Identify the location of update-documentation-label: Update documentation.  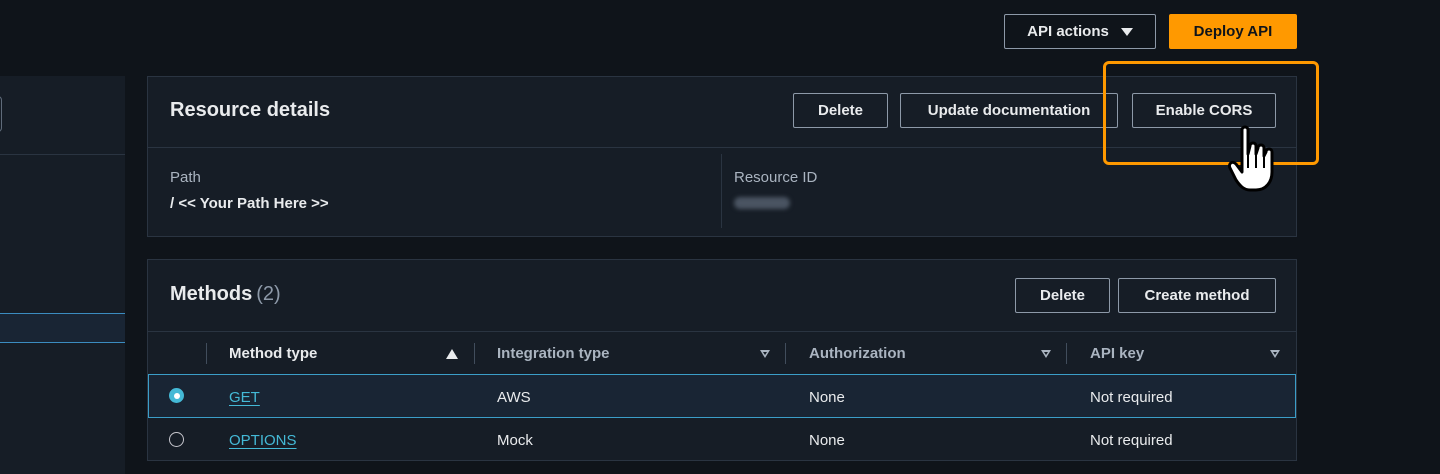
(1009, 110).